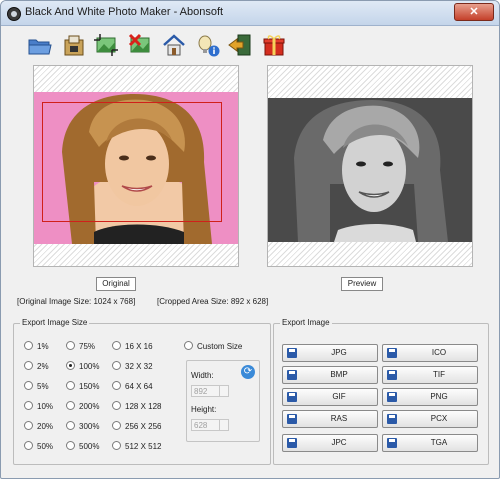 The image size is (500, 479). I want to click on radio-10-percent: 10%, so click(38, 407).